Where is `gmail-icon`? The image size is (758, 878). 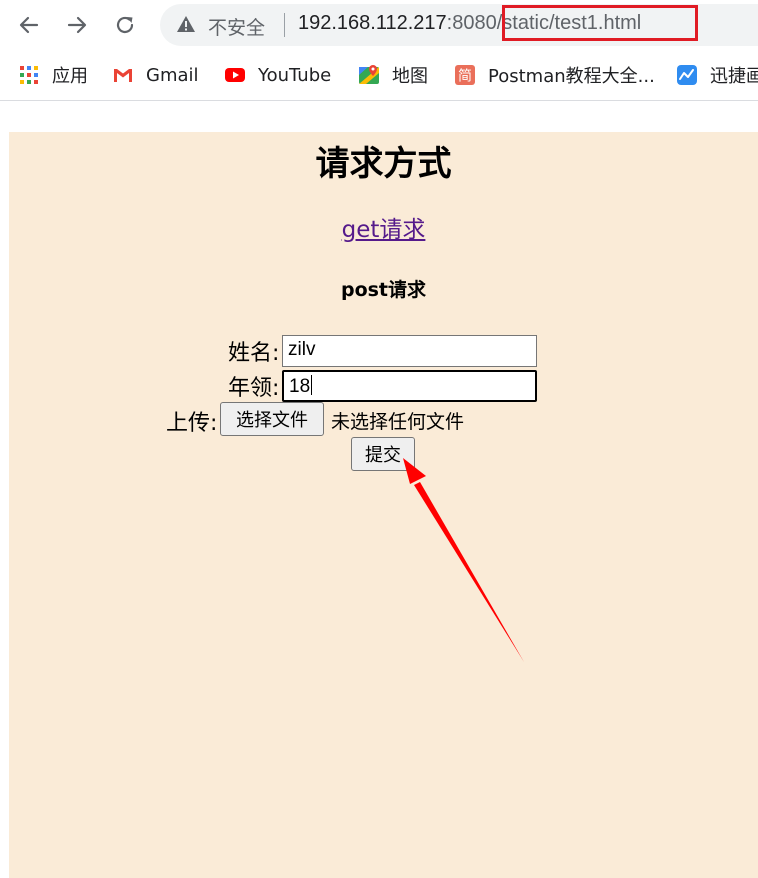
gmail-icon is located at coordinates (123, 75).